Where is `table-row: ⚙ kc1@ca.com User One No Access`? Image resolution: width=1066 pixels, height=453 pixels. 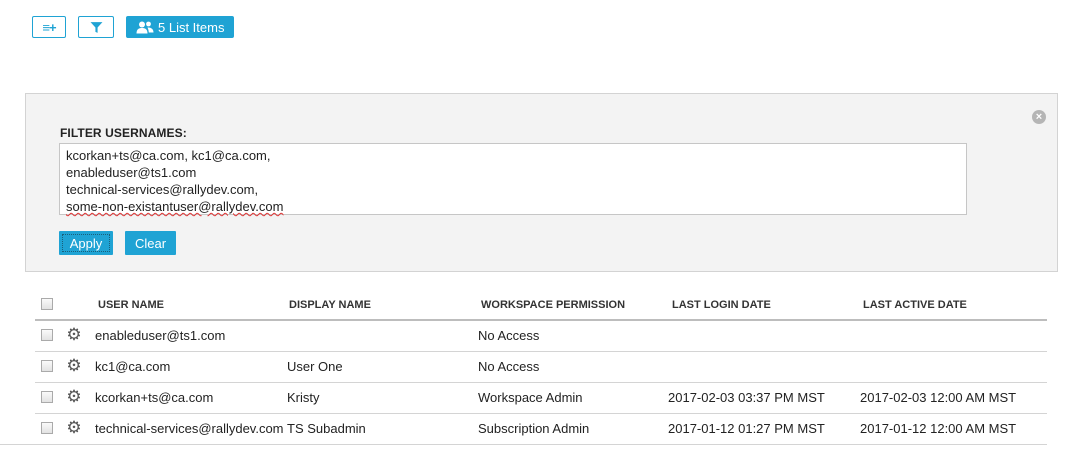 table-row: ⚙ kc1@ca.com User One No Access is located at coordinates (541, 367).